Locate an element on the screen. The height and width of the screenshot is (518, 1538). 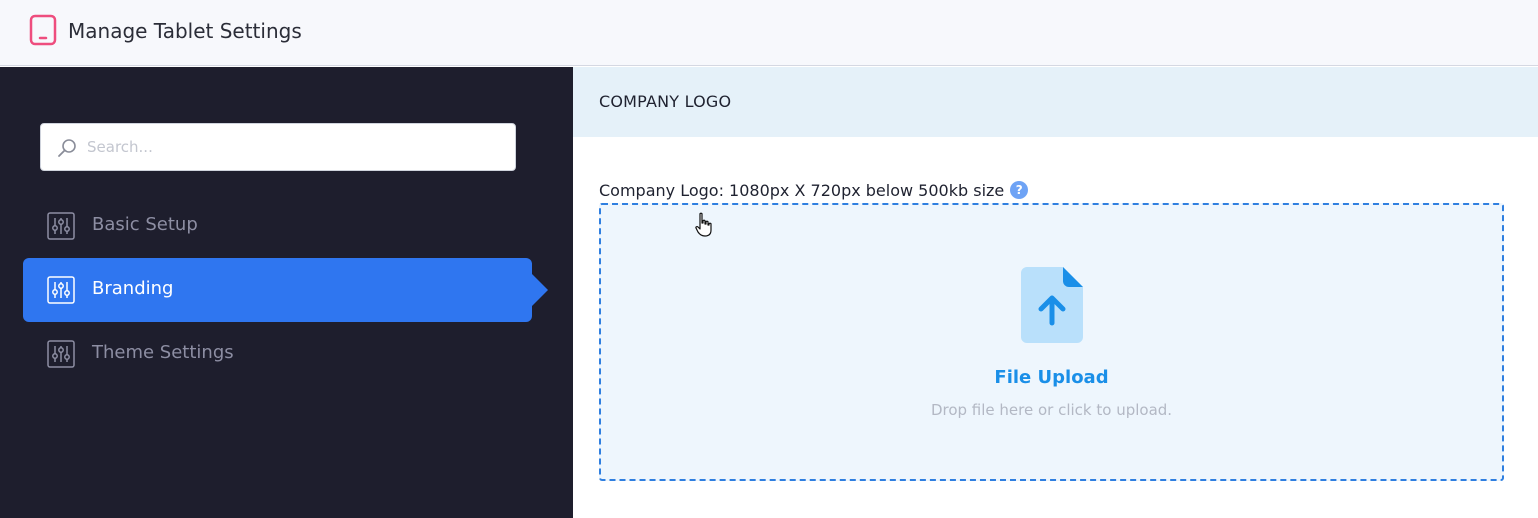
upload-hint: Drop file here or click to upload. is located at coordinates (1051, 410).